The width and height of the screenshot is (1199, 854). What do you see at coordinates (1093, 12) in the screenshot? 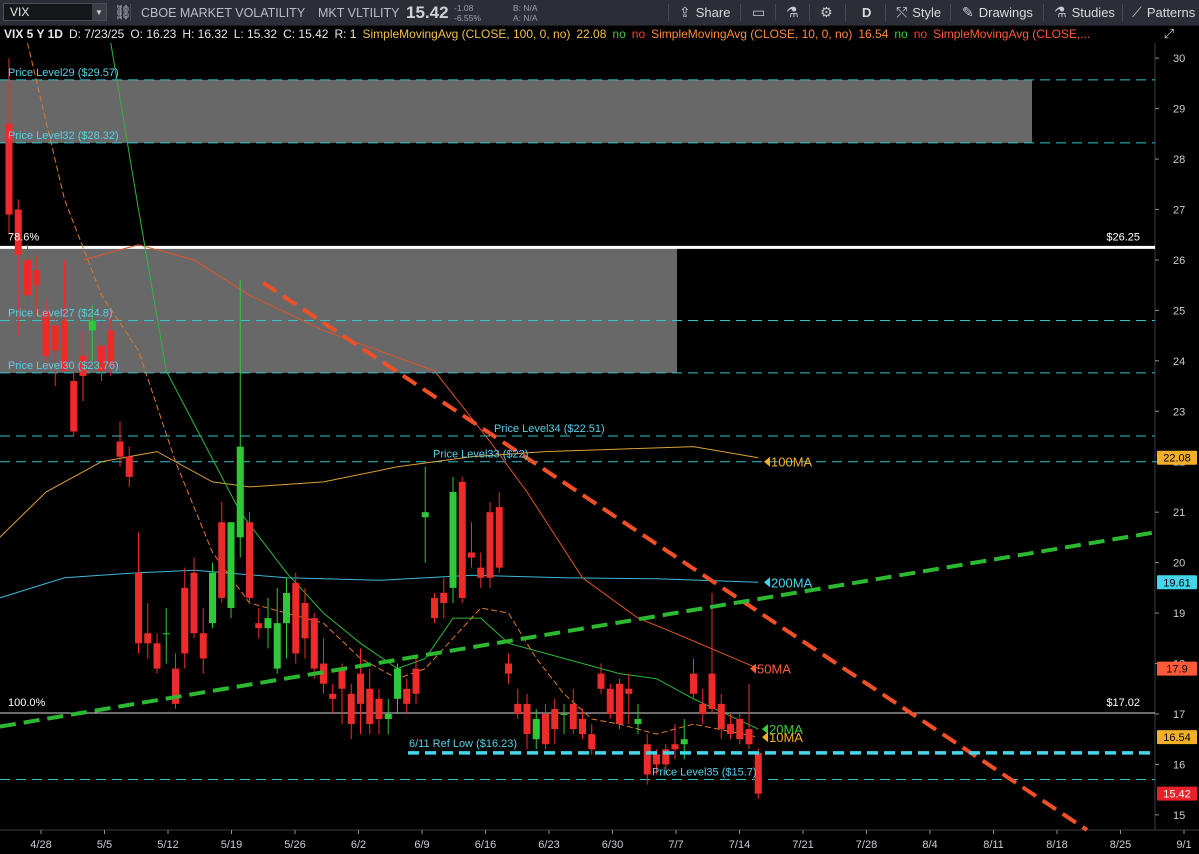
I see `studies-label: Studies` at bounding box center [1093, 12].